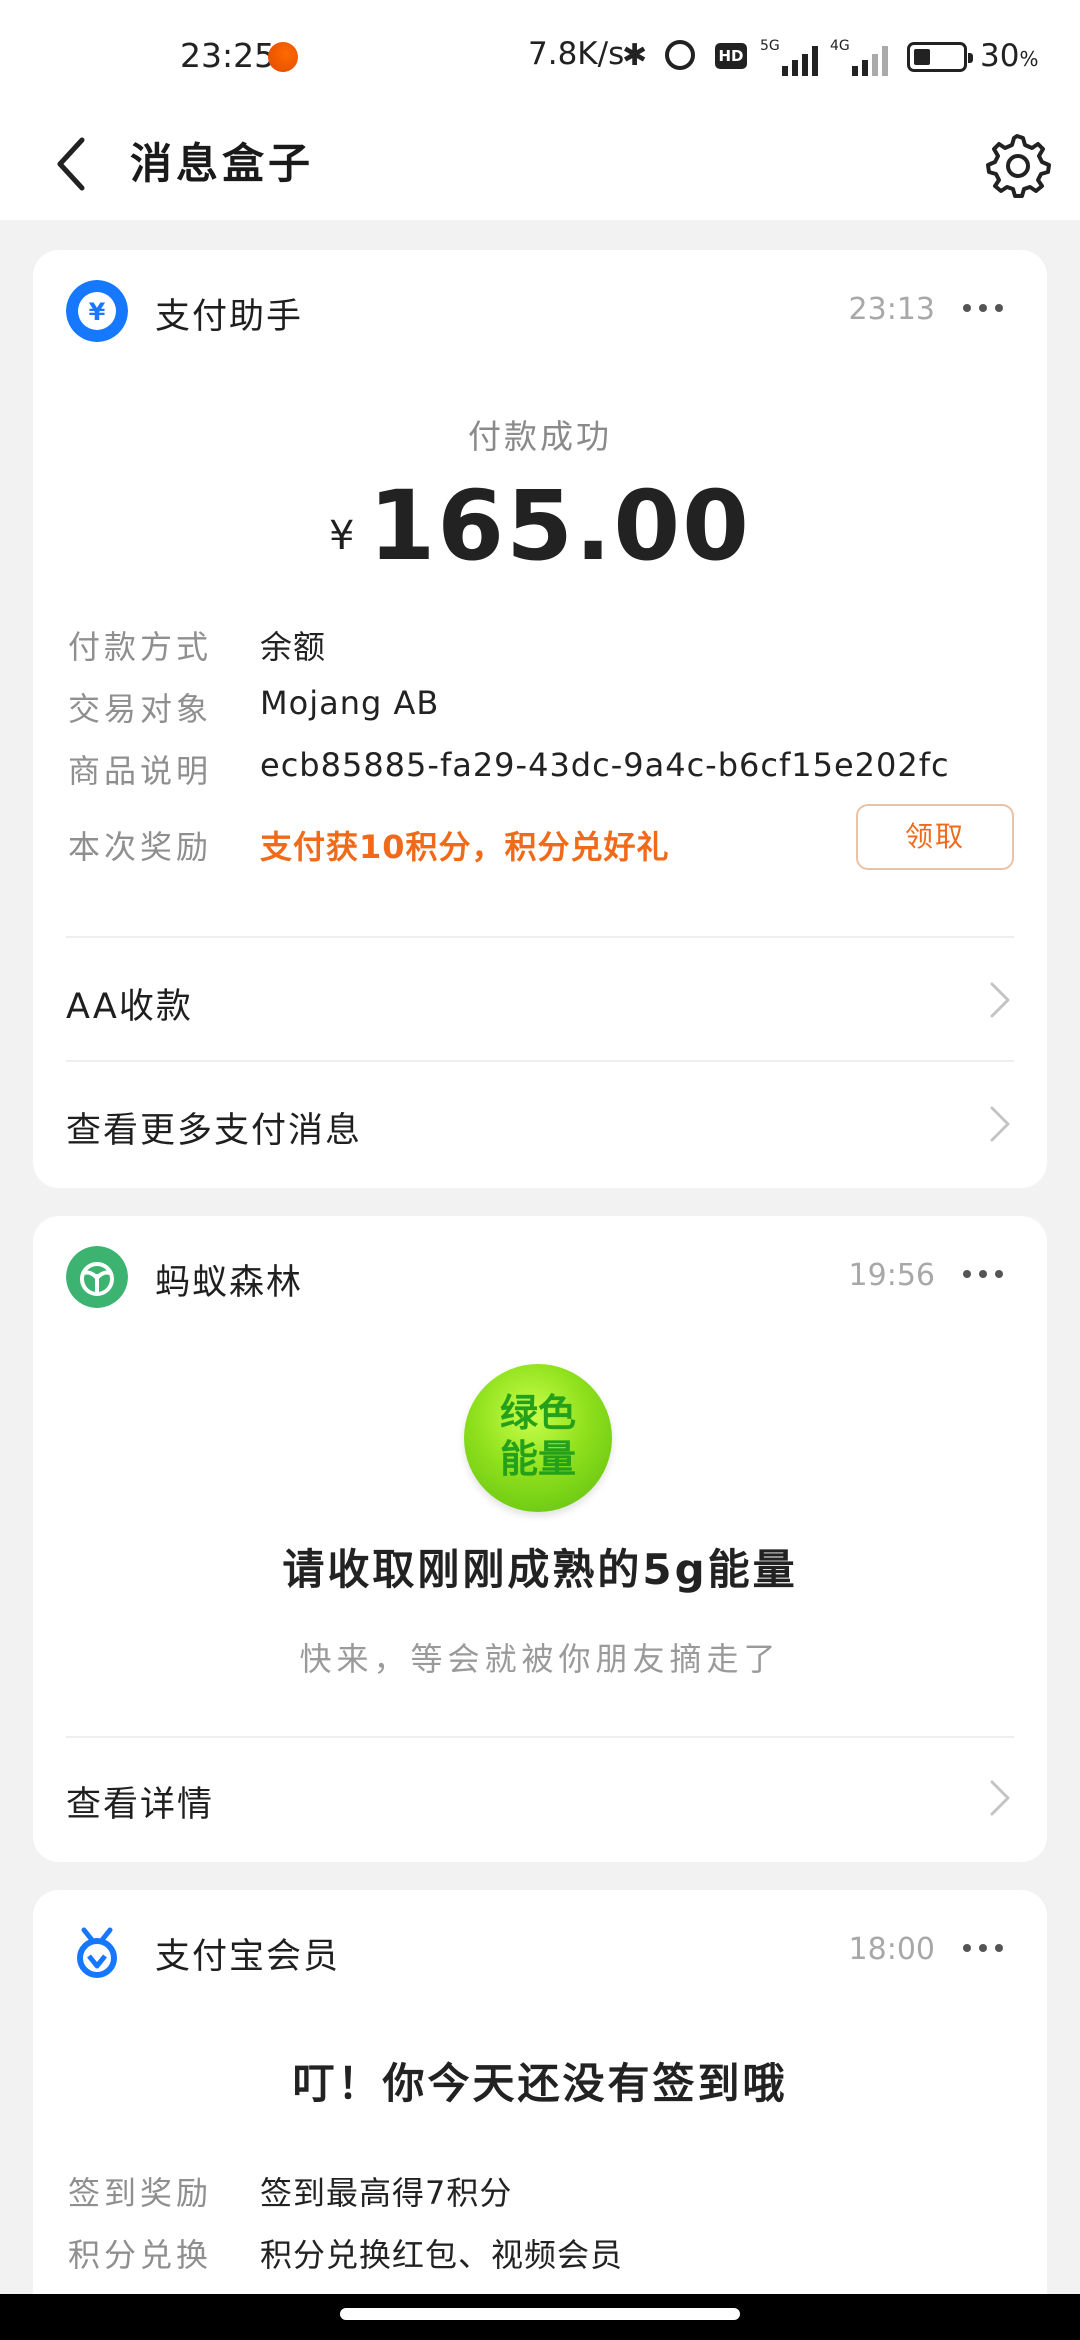 The width and height of the screenshot is (1080, 2340). What do you see at coordinates (540, 2083) in the screenshot?
I see `member-title: 叮！你今天还没有签到哦` at bounding box center [540, 2083].